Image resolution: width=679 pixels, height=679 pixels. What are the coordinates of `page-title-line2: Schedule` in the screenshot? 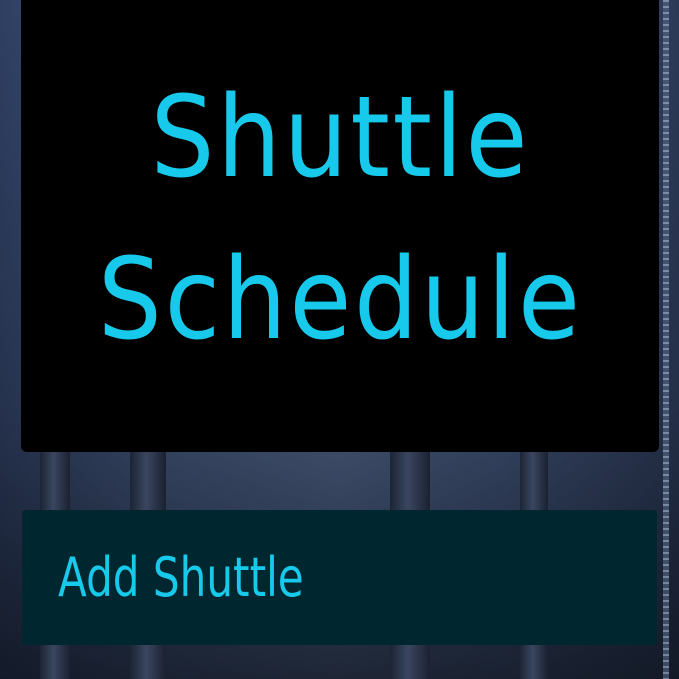 It's located at (340, 300).